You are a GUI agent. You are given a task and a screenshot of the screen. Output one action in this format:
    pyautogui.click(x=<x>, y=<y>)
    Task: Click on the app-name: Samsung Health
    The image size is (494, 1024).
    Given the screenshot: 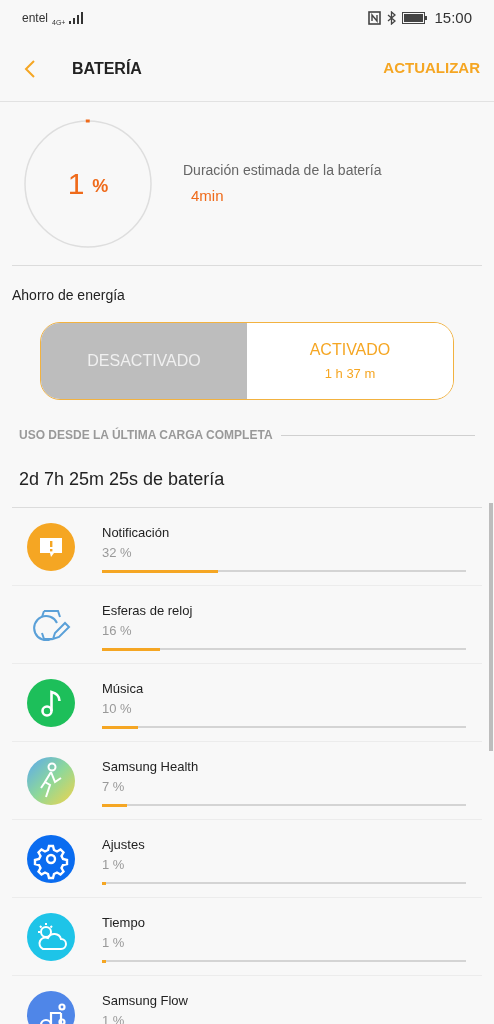 What is the action you would take?
    pyautogui.click(x=151, y=767)
    